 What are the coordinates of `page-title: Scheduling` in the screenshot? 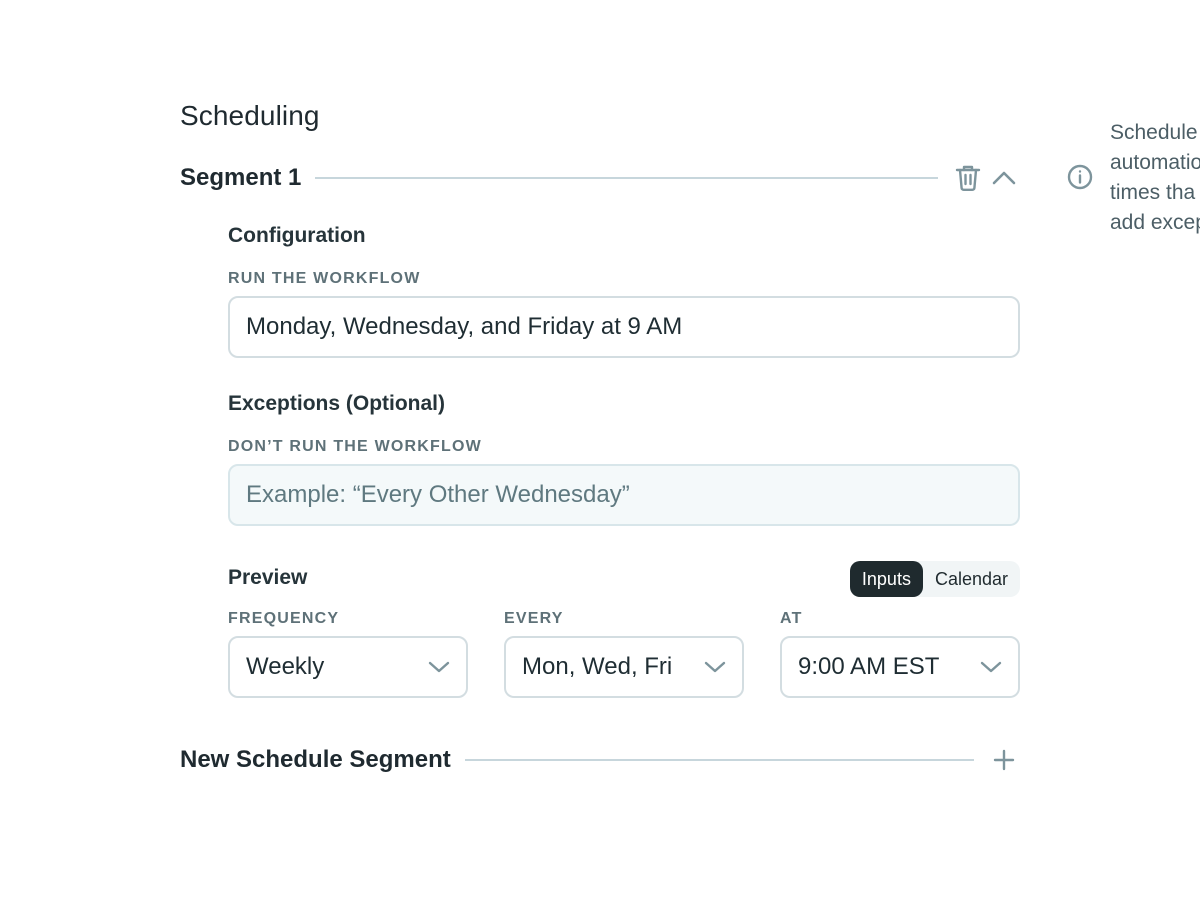 It's located at (250, 115).